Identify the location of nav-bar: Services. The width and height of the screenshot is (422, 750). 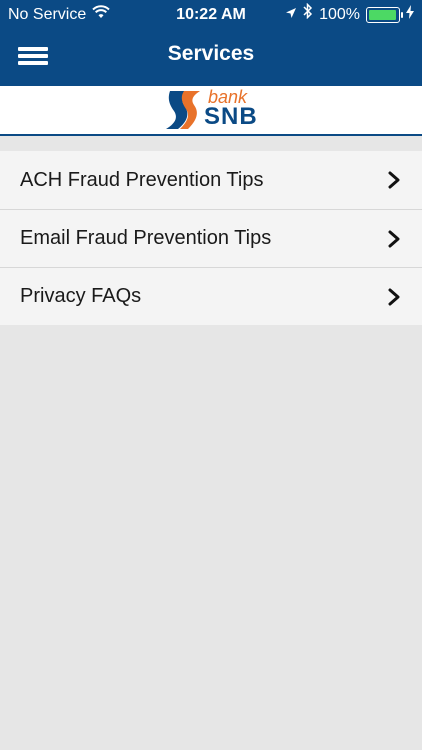
(211, 58).